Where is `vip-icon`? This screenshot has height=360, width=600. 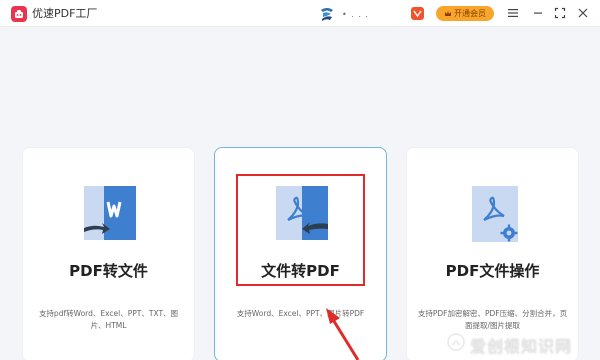 vip-icon is located at coordinates (417, 13).